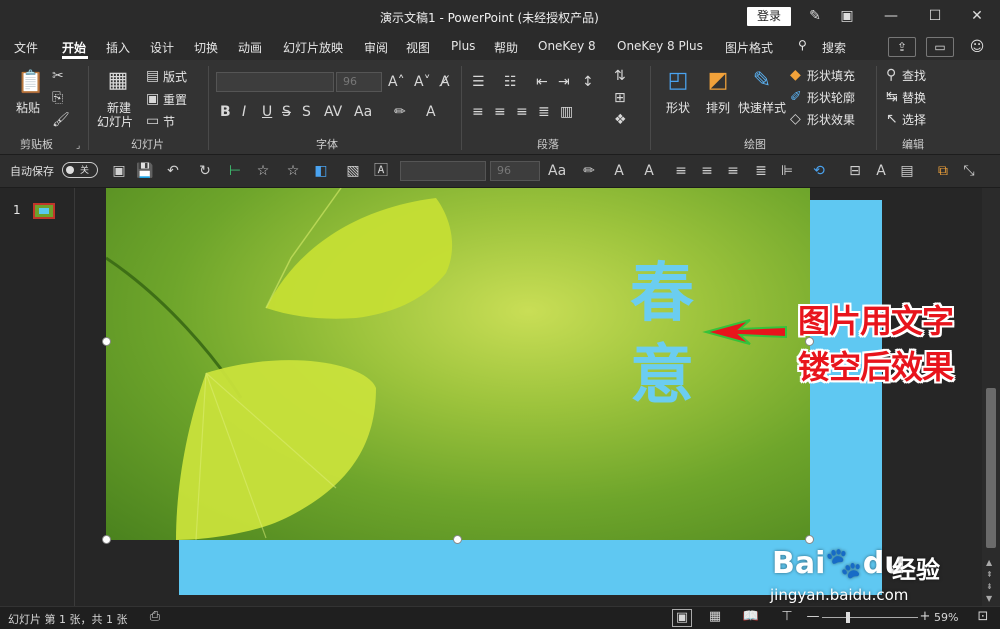 This screenshot has width=1000, height=629. Describe the element at coordinates (943, 171) in the screenshot. I see `crop-icon: ⧉` at that location.